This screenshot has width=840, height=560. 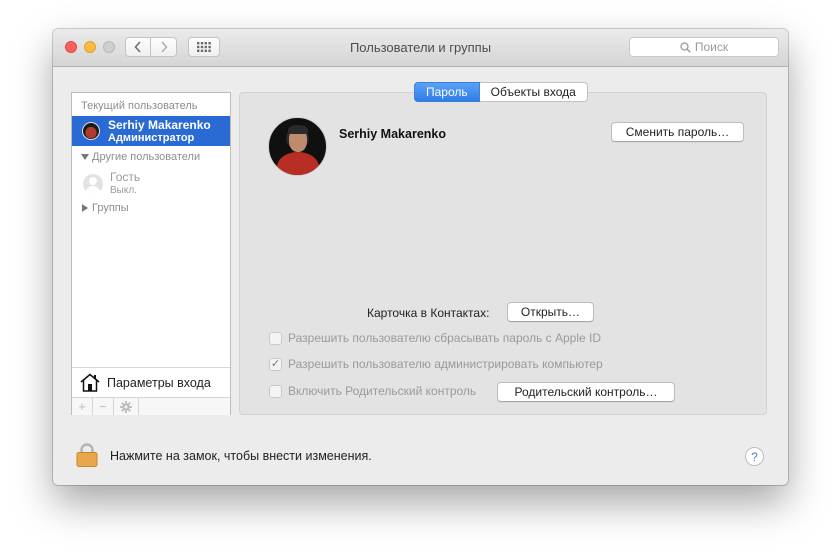 What do you see at coordinates (382, 391) in the screenshot?
I see `option-label: Включить Родительский контроль` at bounding box center [382, 391].